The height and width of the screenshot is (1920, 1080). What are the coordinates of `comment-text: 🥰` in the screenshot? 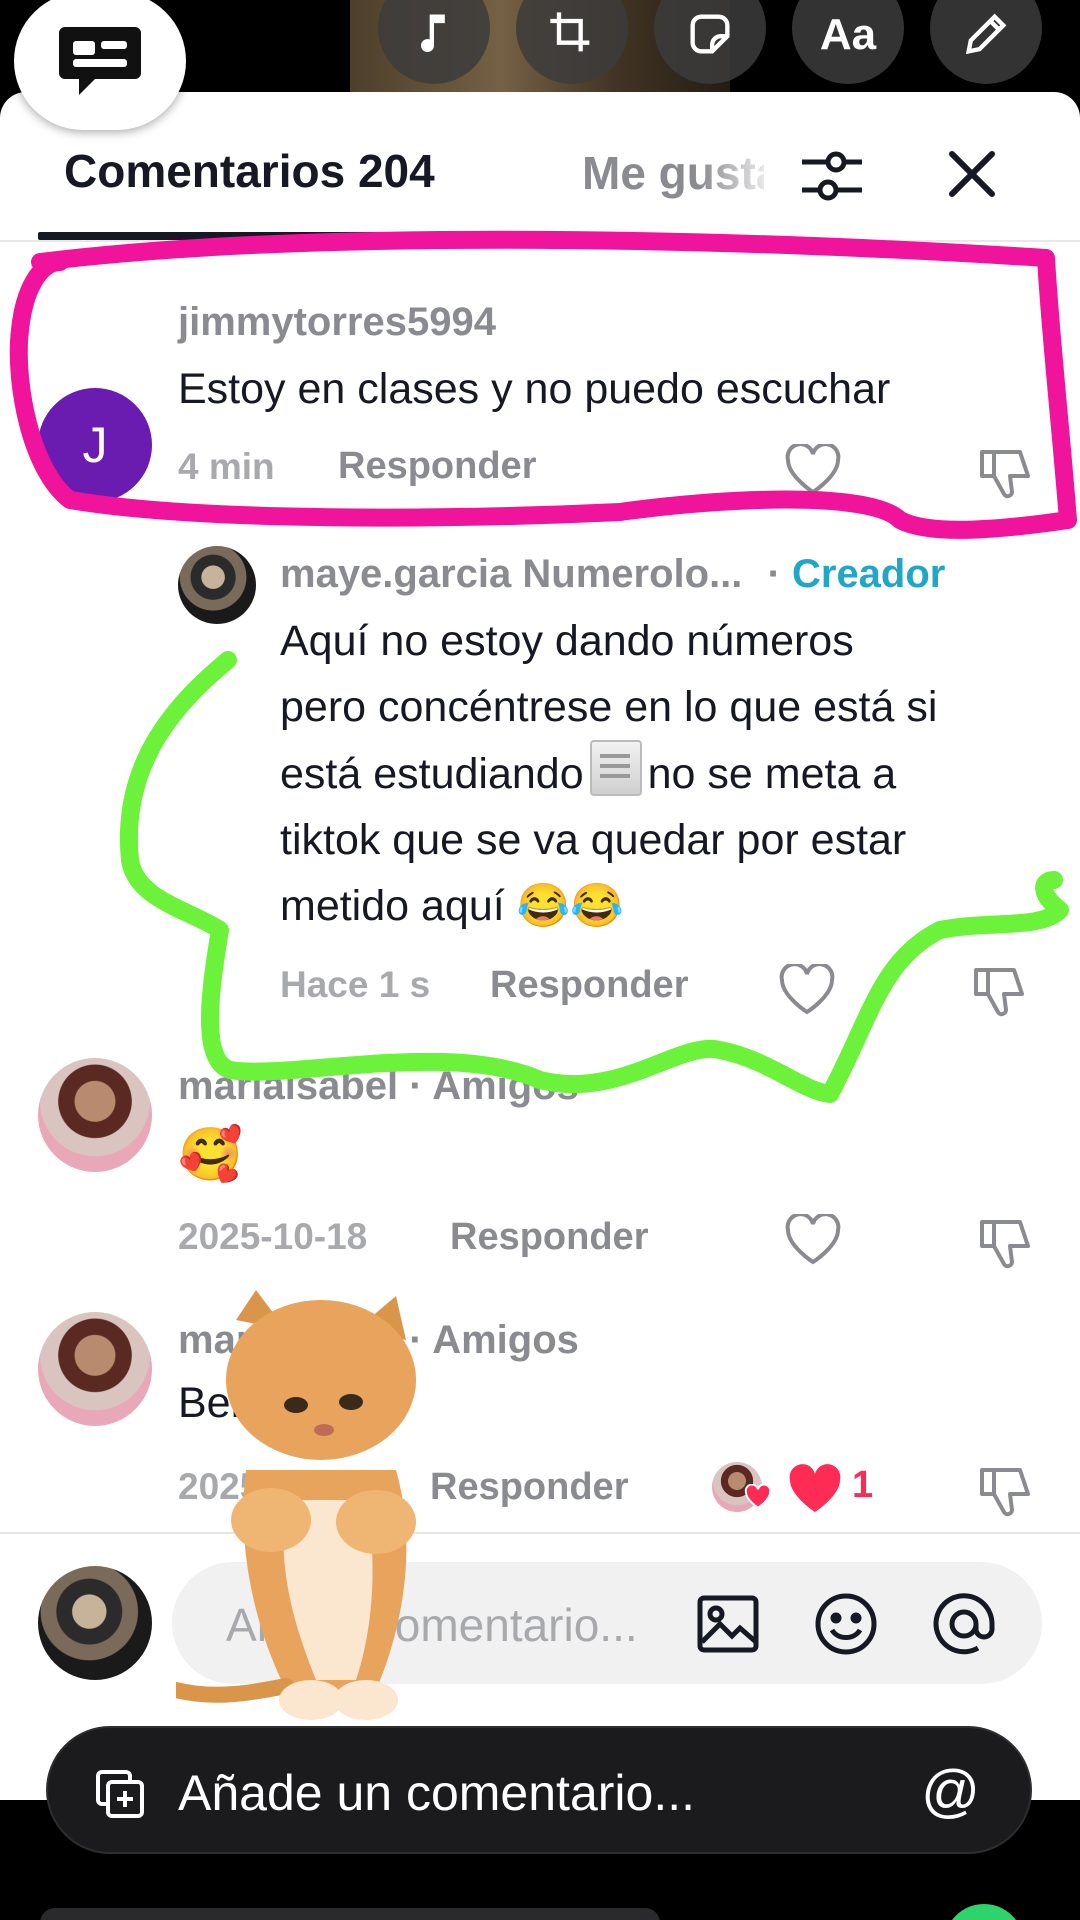 It's located at (210, 1155).